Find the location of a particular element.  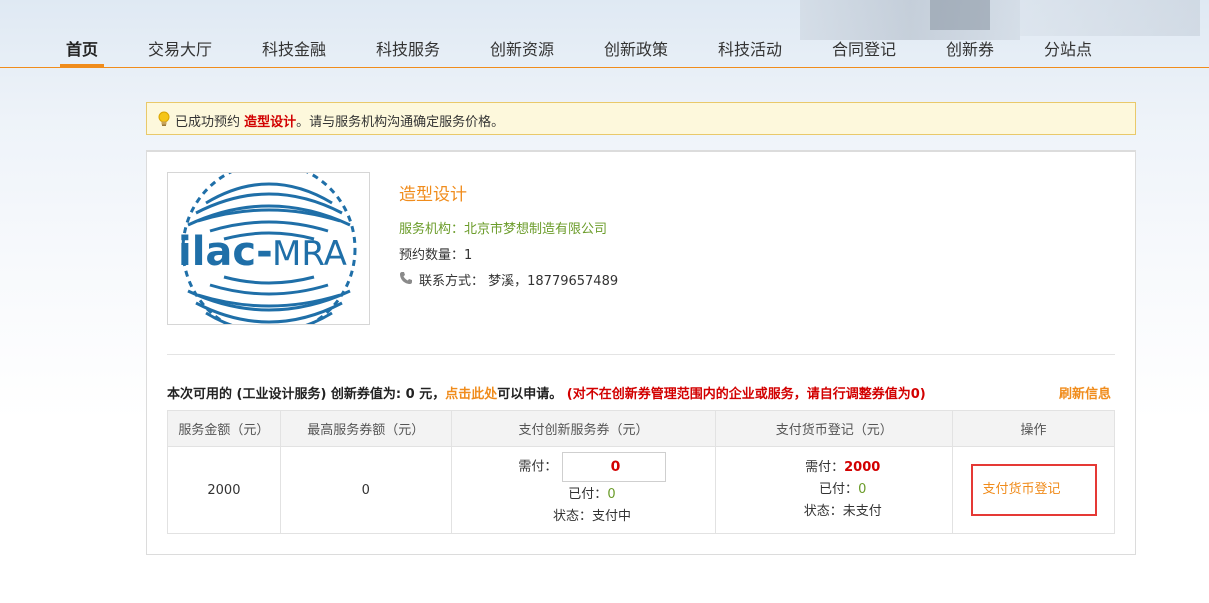

nav-item-innovation-policy: 创新政策 is located at coordinates (636, 48).